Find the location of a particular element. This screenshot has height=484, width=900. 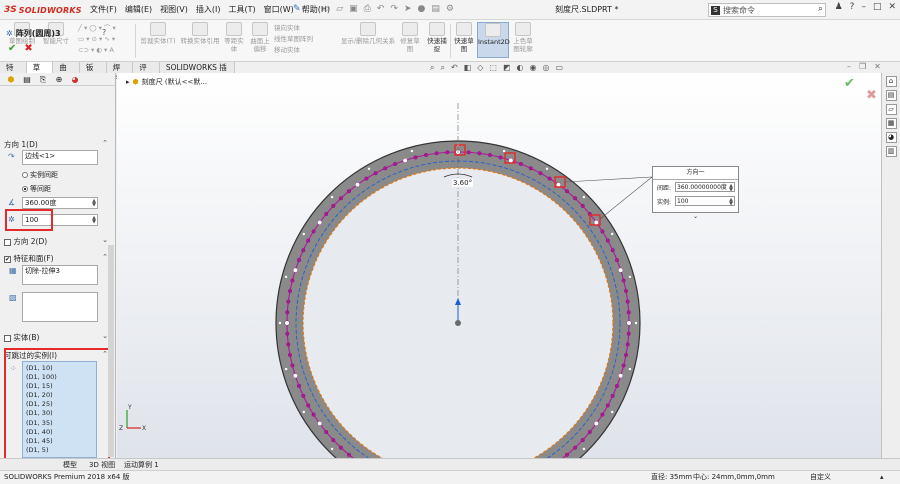

tab-features: 特征 is located at coordinates (13, 72).